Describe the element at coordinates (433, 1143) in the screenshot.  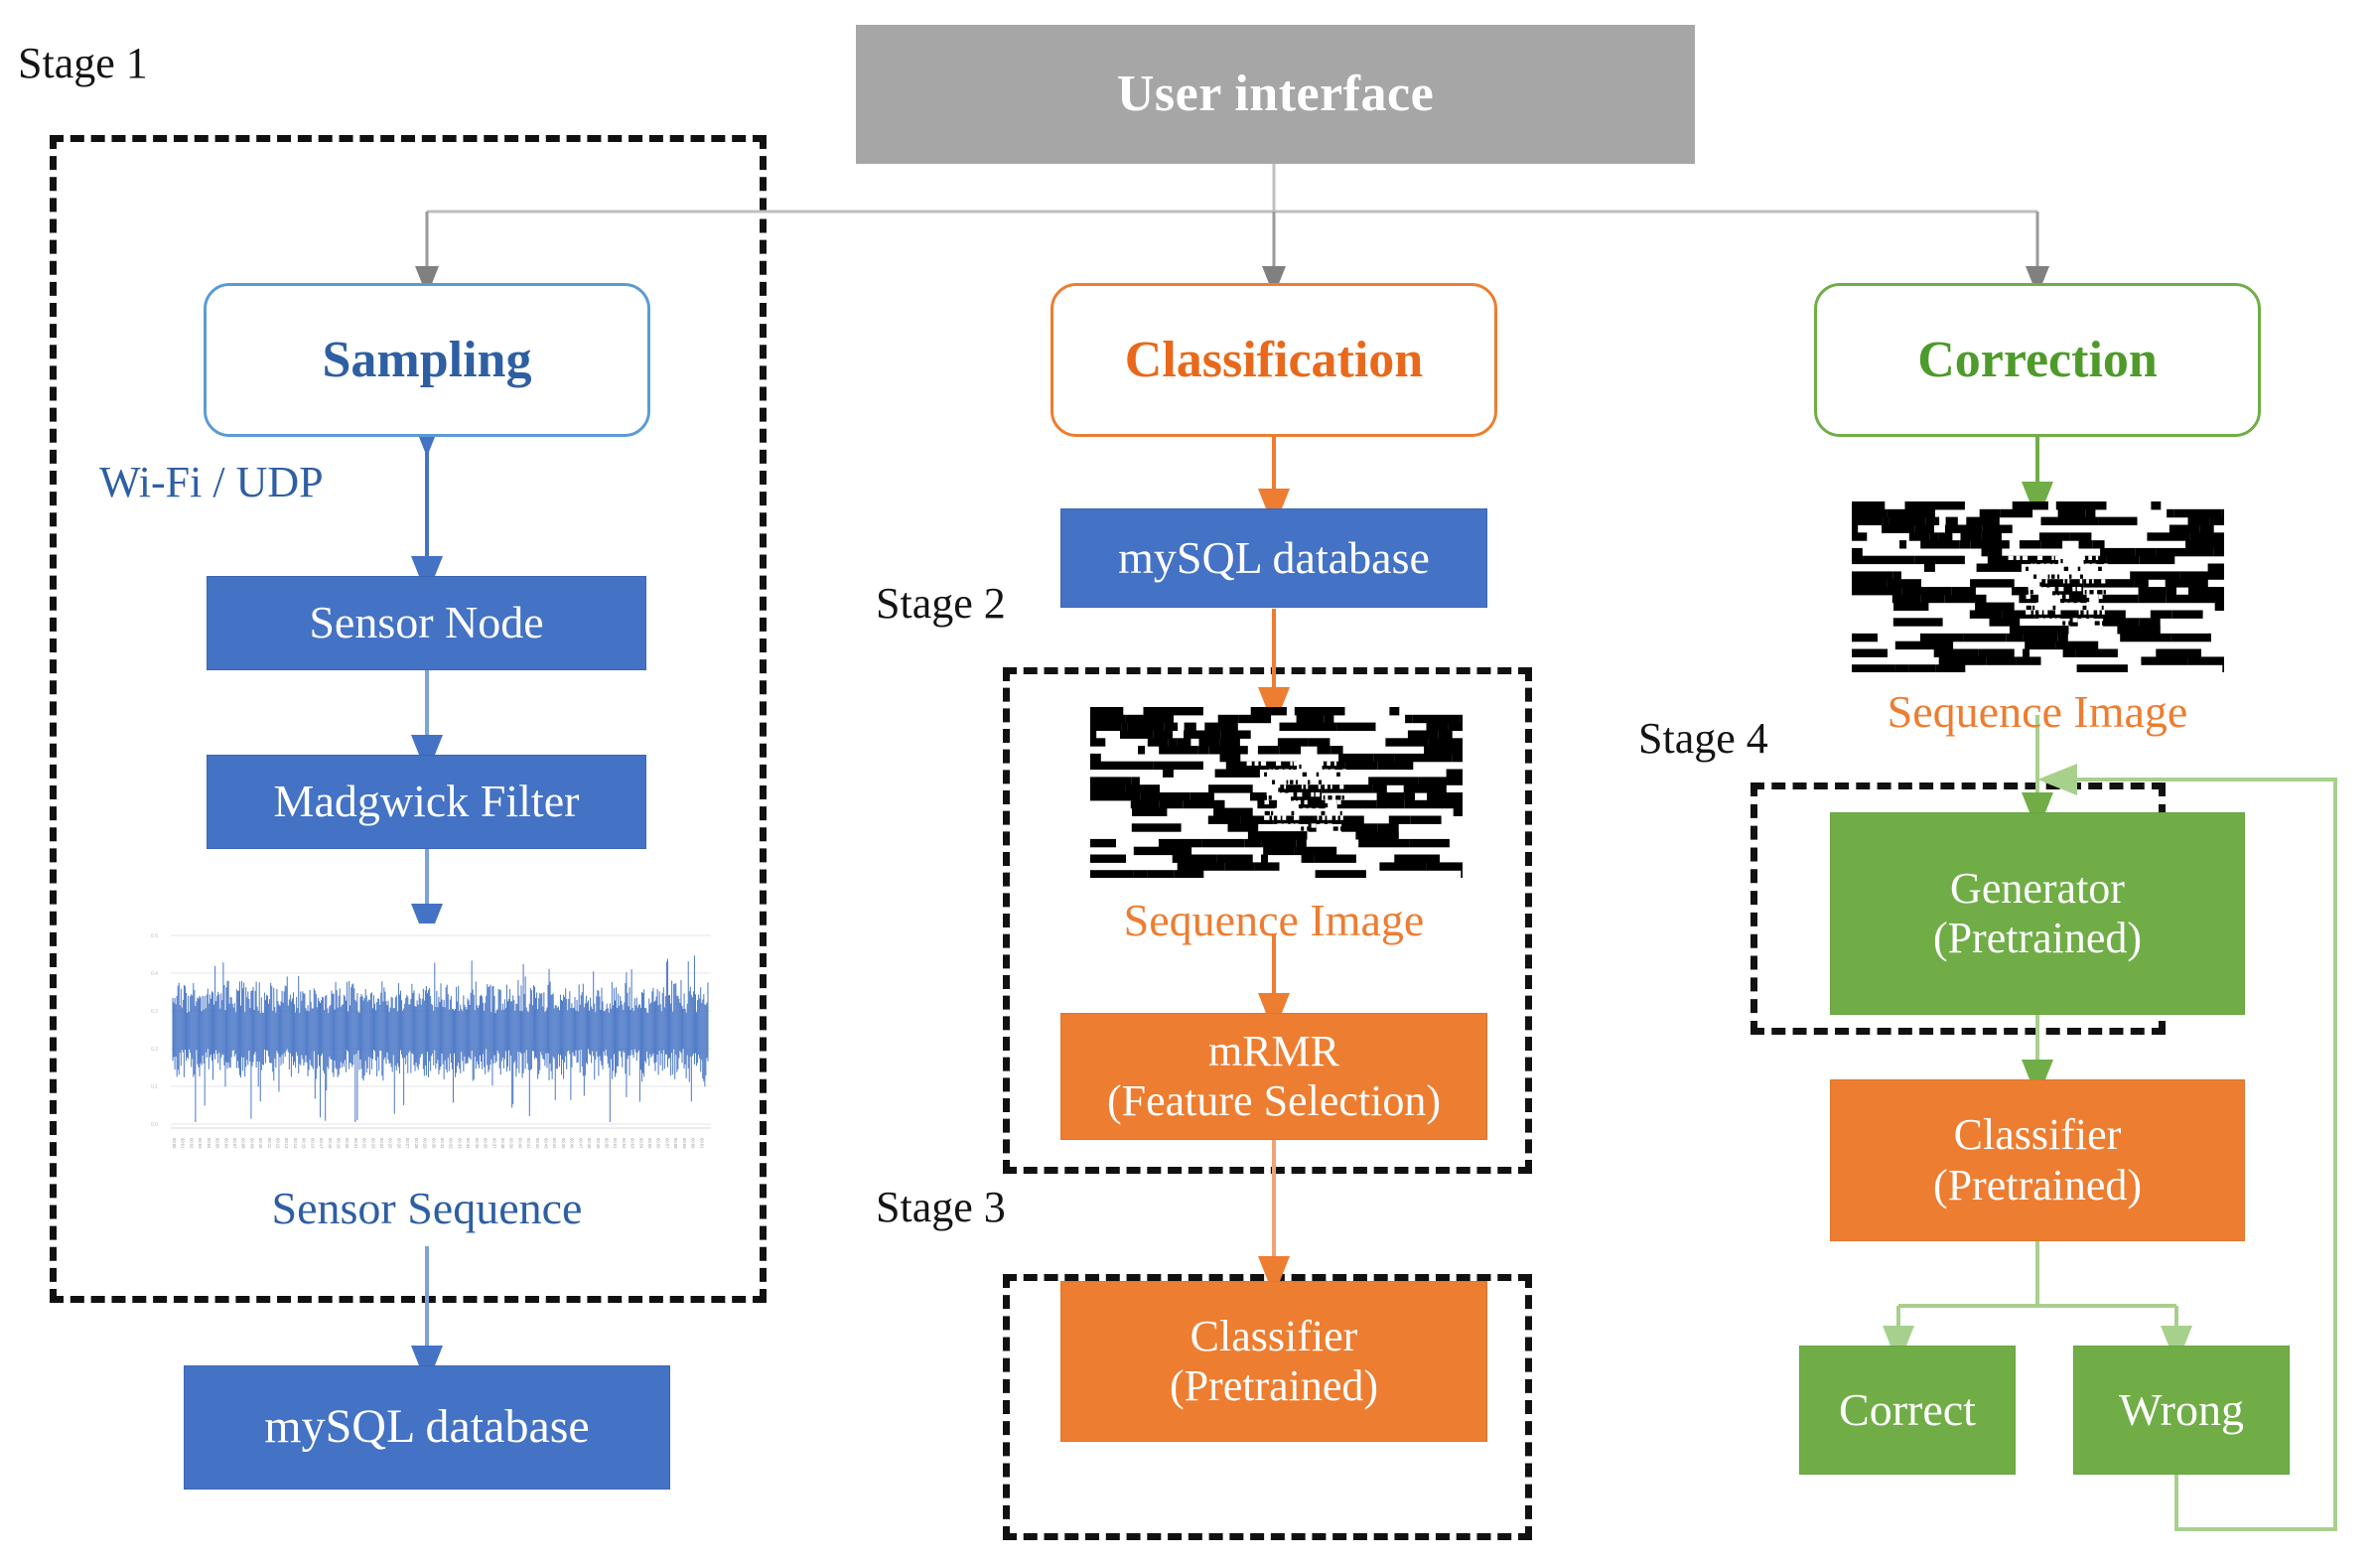
I see `svg-text: 00:30` at that location.